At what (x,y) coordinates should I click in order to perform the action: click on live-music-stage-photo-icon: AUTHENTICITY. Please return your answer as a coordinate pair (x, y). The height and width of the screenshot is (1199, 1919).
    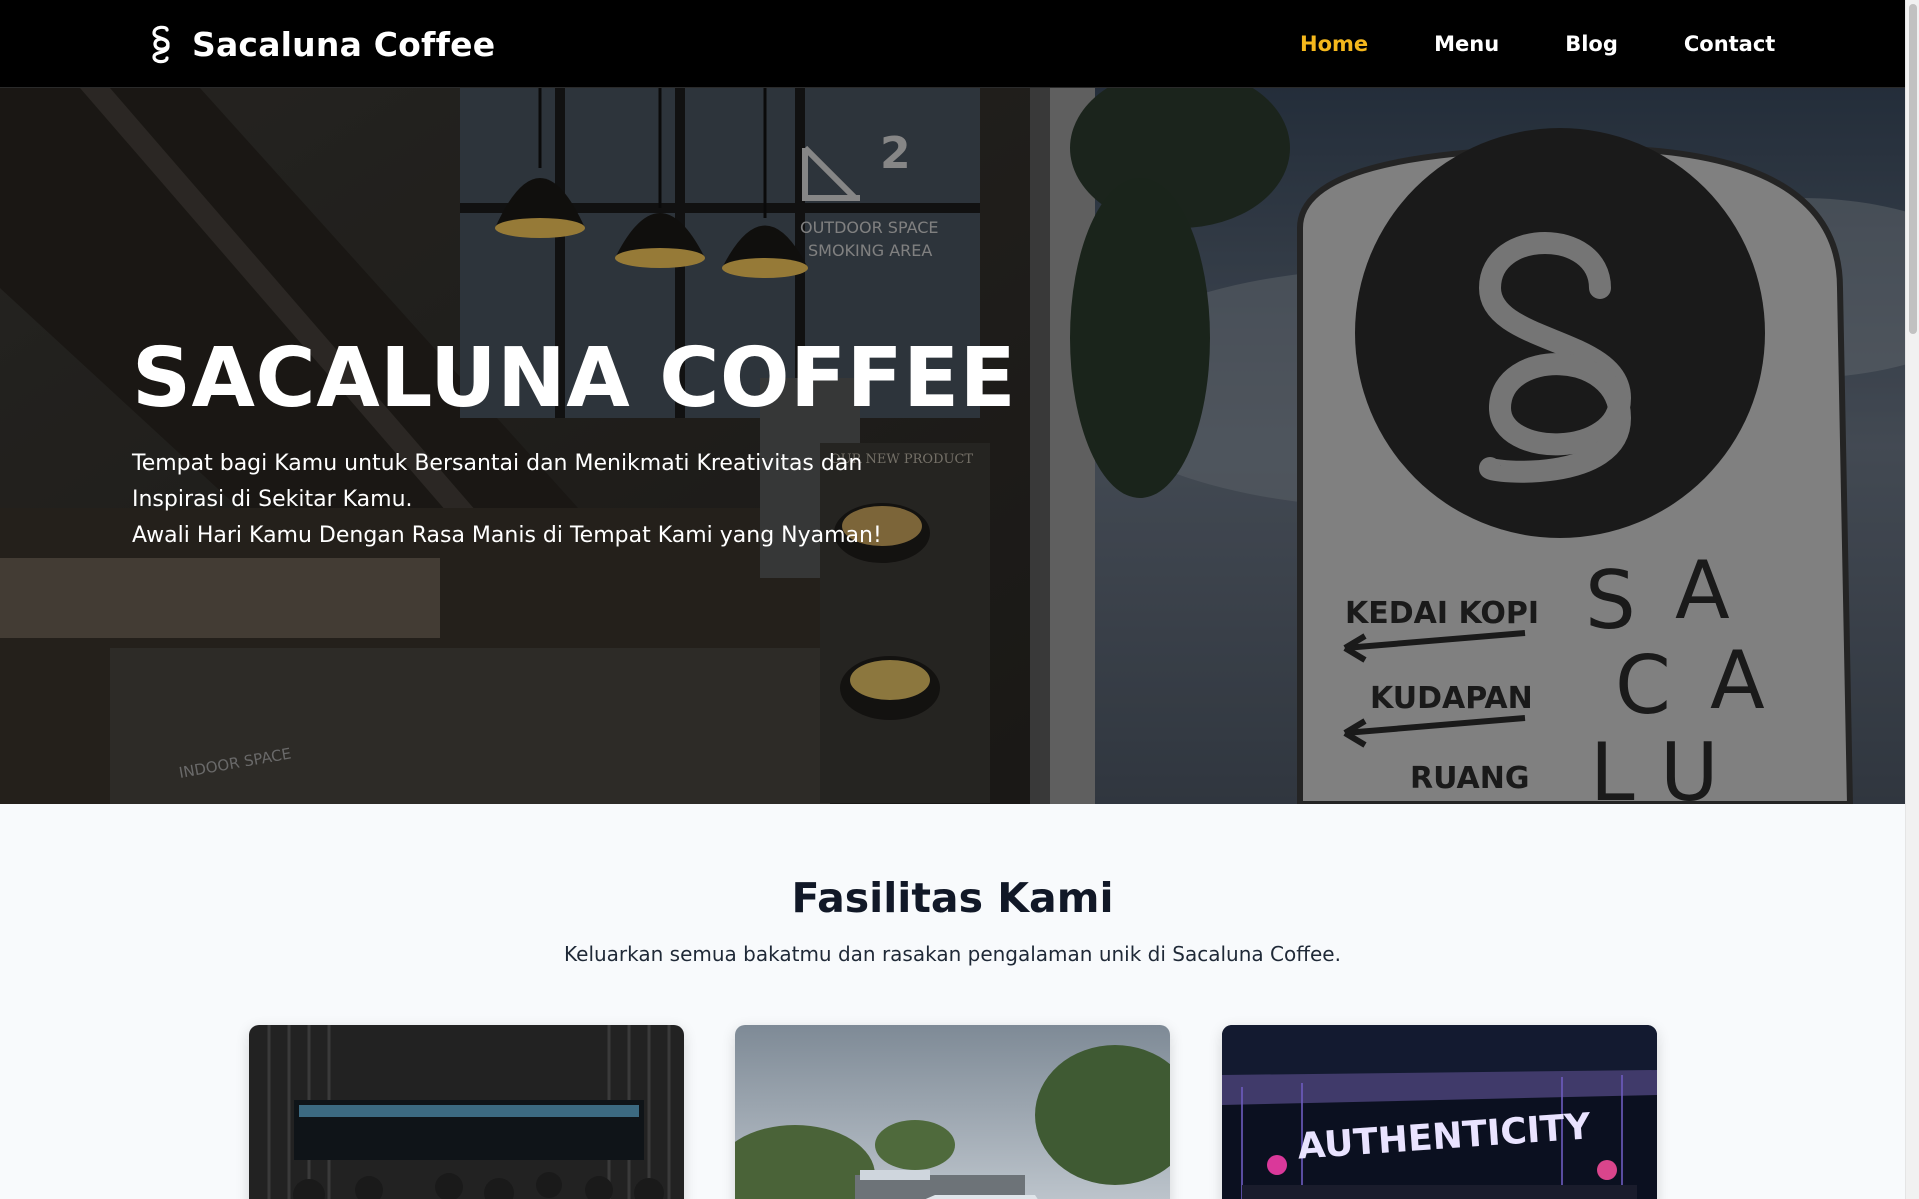
    Looking at the image, I should click on (1439, 1112).